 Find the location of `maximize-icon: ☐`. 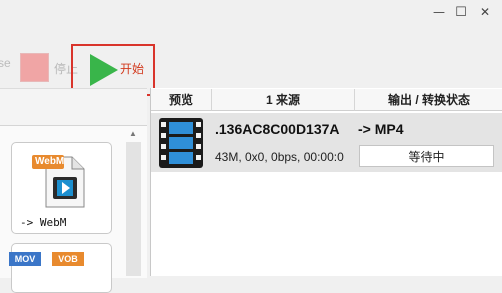

maximize-icon: ☐ is located at coordinates (461, 12).